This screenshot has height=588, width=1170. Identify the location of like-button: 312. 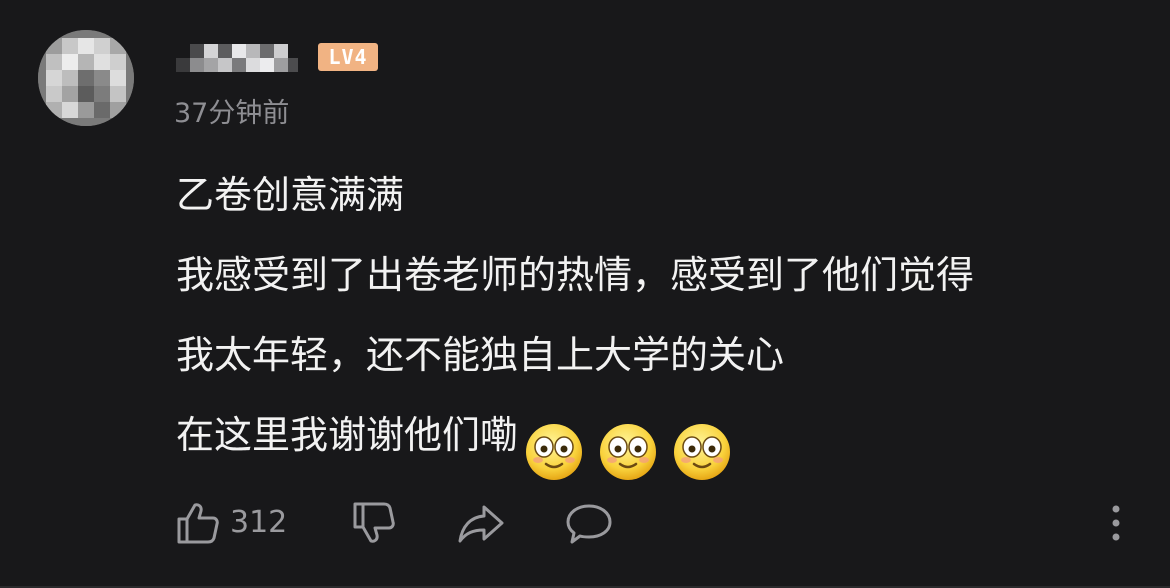
(230, 523).